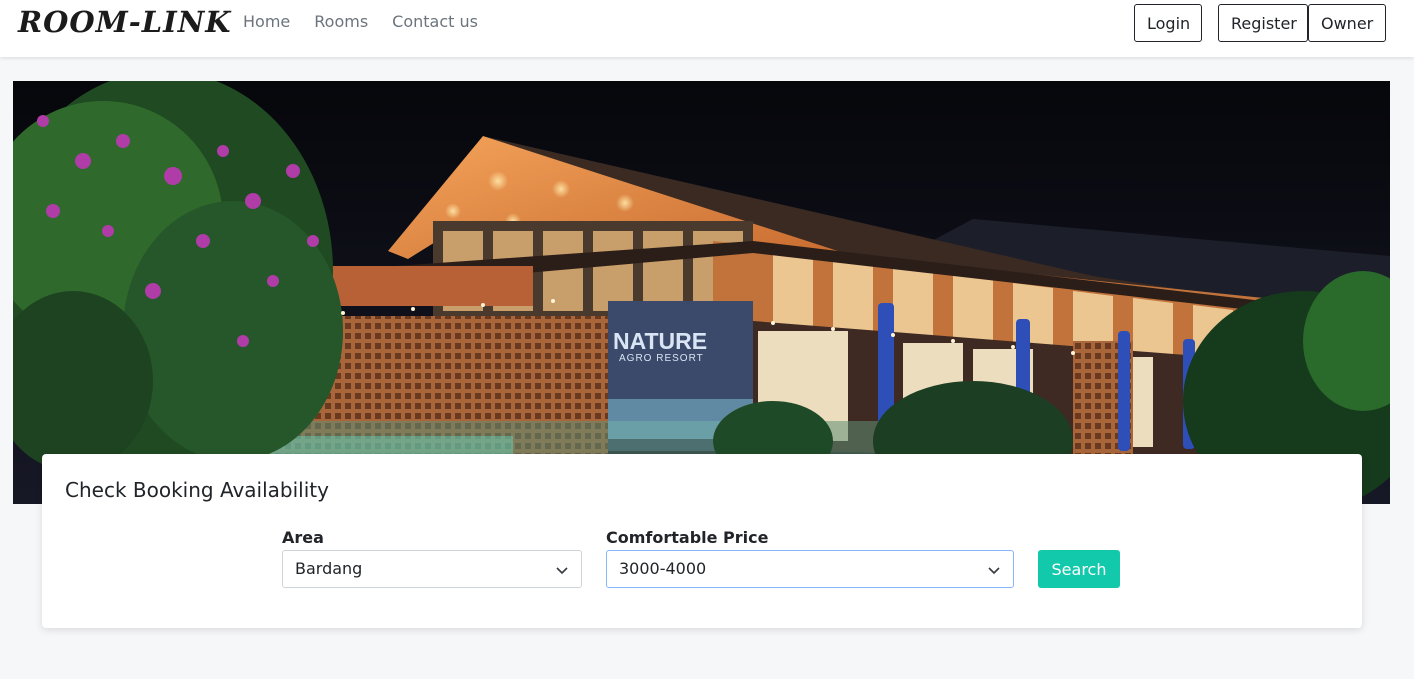 The image size is (1414, 679). Describe the element at coordinates (660, 341) in the screenshot. I see `hero-sign-title: NATURE` at that location.